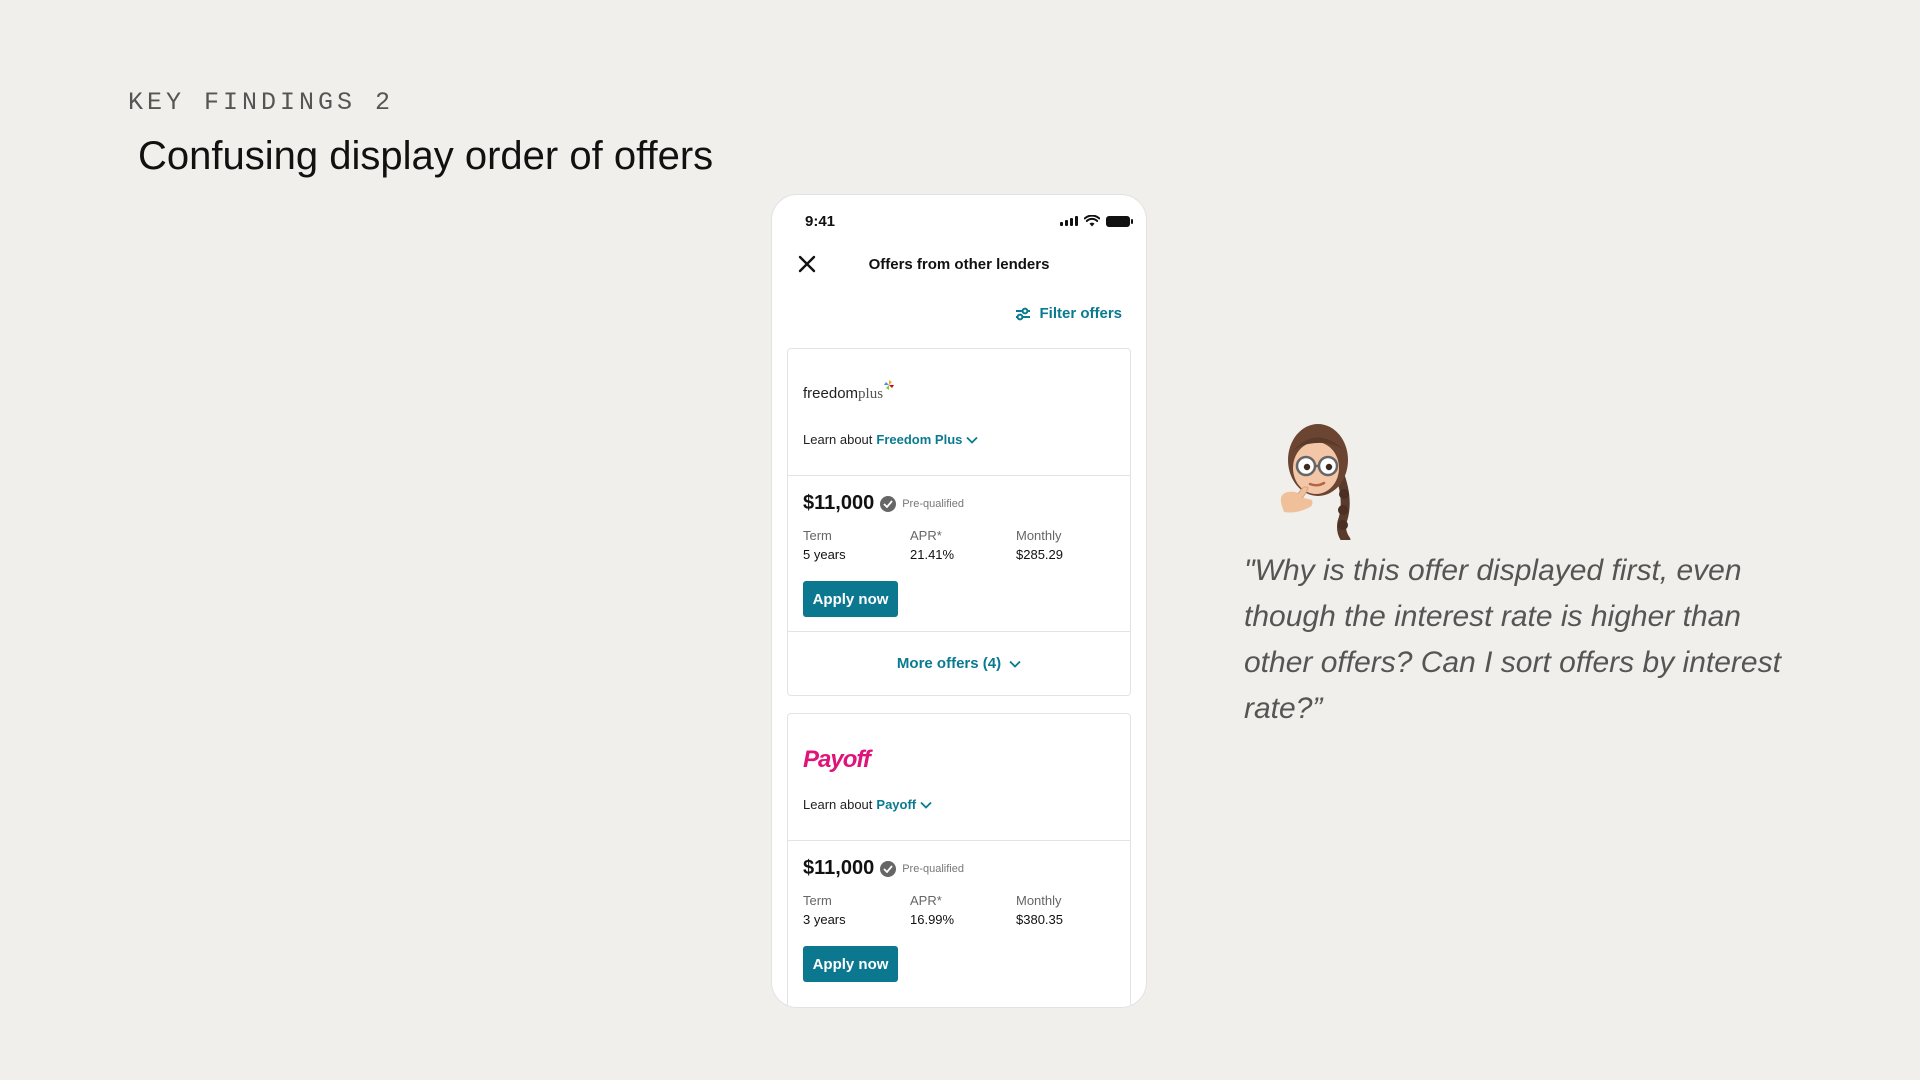 The image size is (1920, 1080). What do you see at coordinates (959, 777) in the screenshot?
I see `lender-header: Payoff Learn about Payoff` at bounding box center [959, 777].